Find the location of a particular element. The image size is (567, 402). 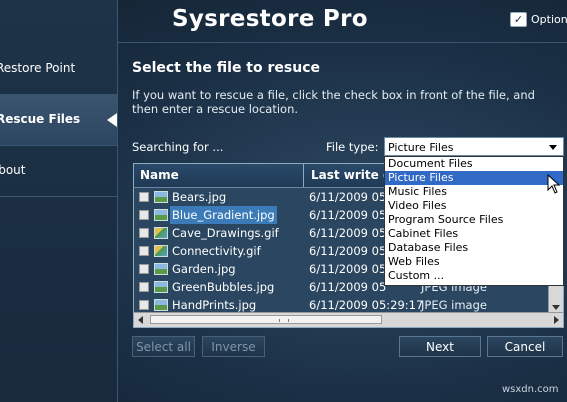

app-title: Sysrestore Pro is located at coordinates (270, 19).